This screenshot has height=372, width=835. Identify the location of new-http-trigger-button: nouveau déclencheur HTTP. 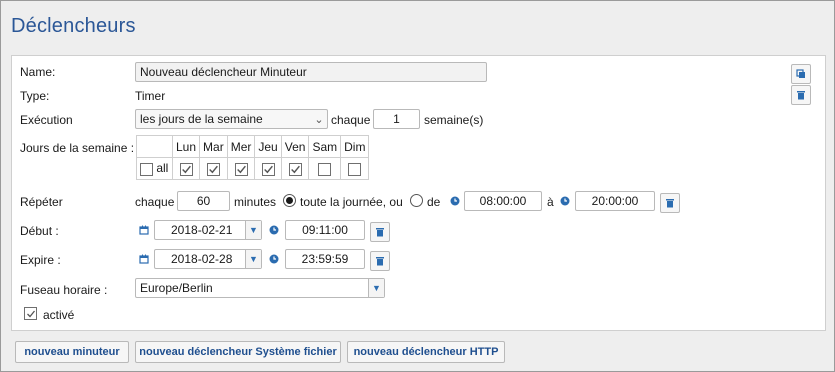
(426, 352).